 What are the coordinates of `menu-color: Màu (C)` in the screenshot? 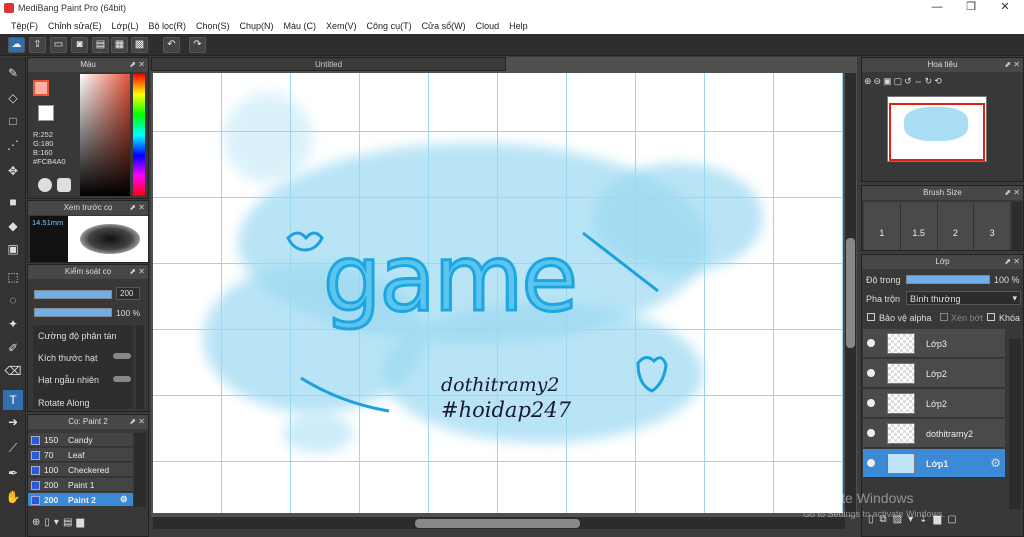 It's located at (300, 26).